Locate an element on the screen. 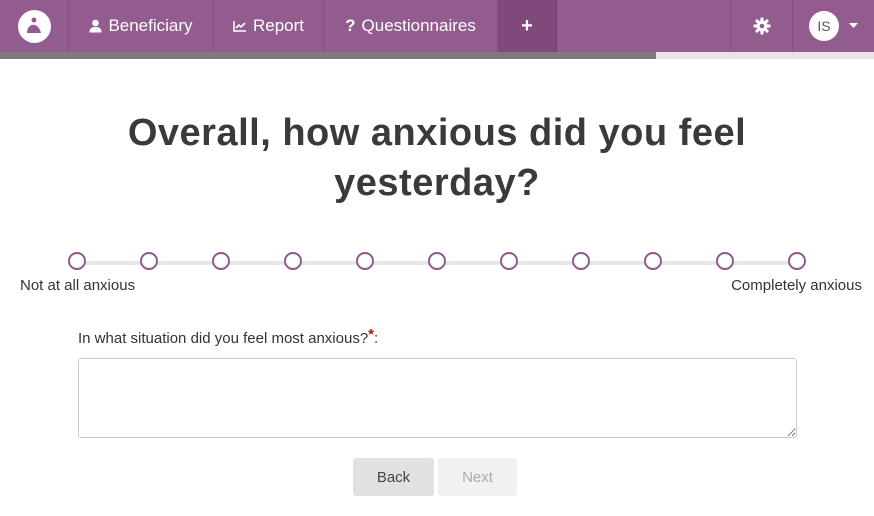 The height and width of the screenshot is (516, 874). line-chart-icon is located at coordinates (239, 26).